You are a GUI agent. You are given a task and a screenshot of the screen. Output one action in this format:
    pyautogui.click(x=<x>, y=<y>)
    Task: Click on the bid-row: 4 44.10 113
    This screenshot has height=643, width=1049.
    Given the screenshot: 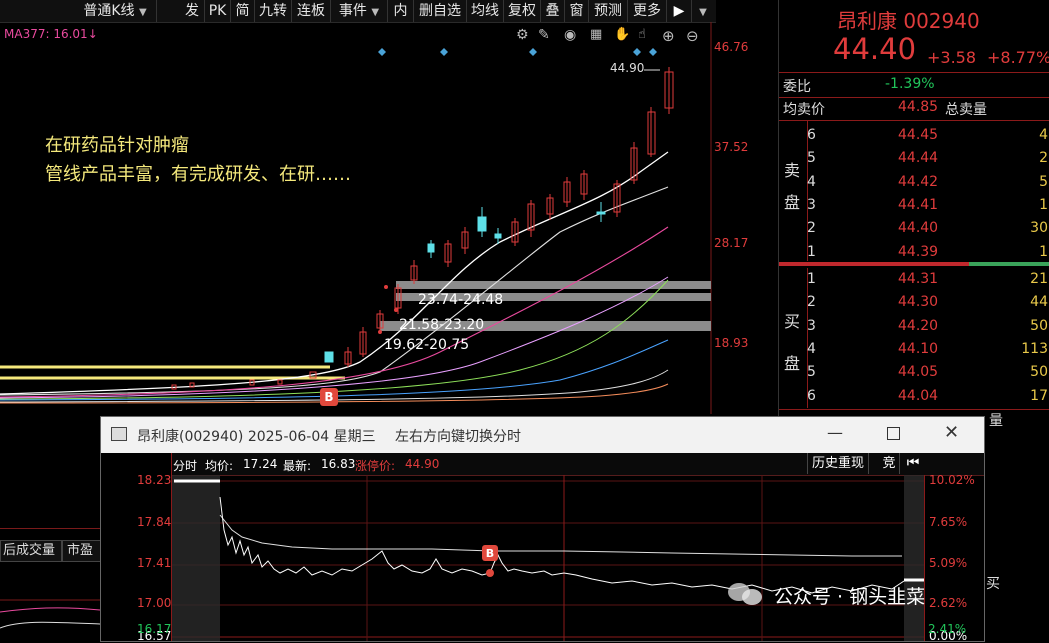 What is the action you would take?
    pyautogui.click(x=914, y=349)
    